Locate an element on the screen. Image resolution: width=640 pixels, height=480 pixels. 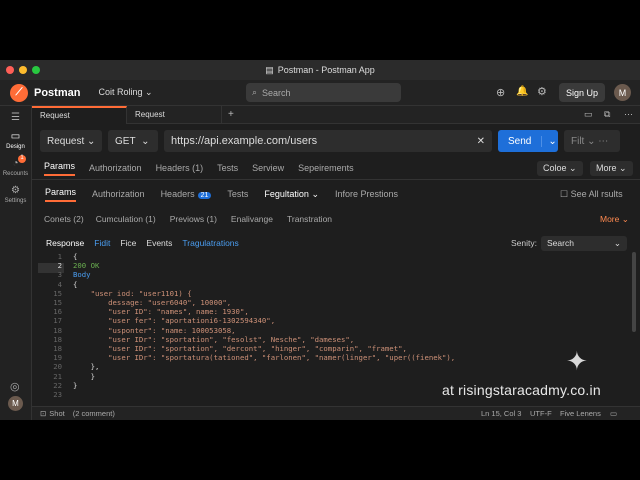
tab-infore-prestions: Infore Prestions is located at coordinates (366, 194).